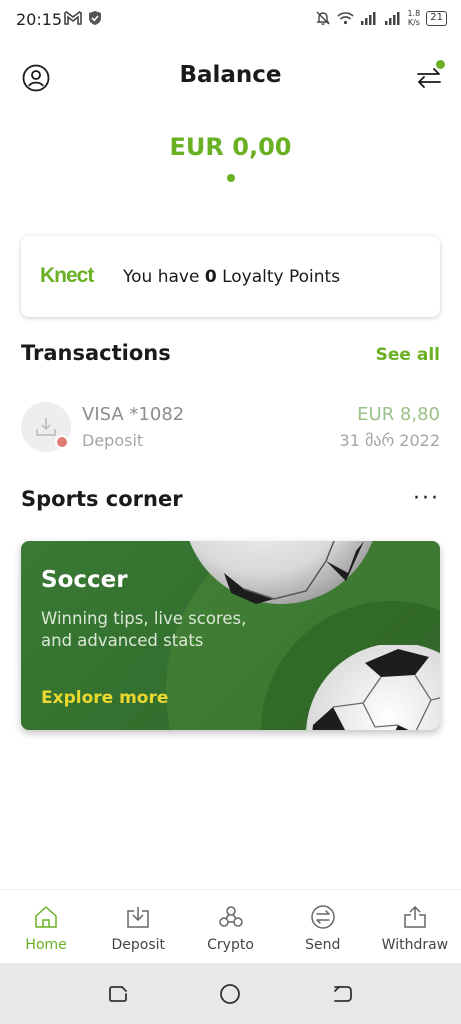 The width and height of the screenshot is (461, 1024). I want to click on nav-label-crypto: Crypto, so click(230, 945).